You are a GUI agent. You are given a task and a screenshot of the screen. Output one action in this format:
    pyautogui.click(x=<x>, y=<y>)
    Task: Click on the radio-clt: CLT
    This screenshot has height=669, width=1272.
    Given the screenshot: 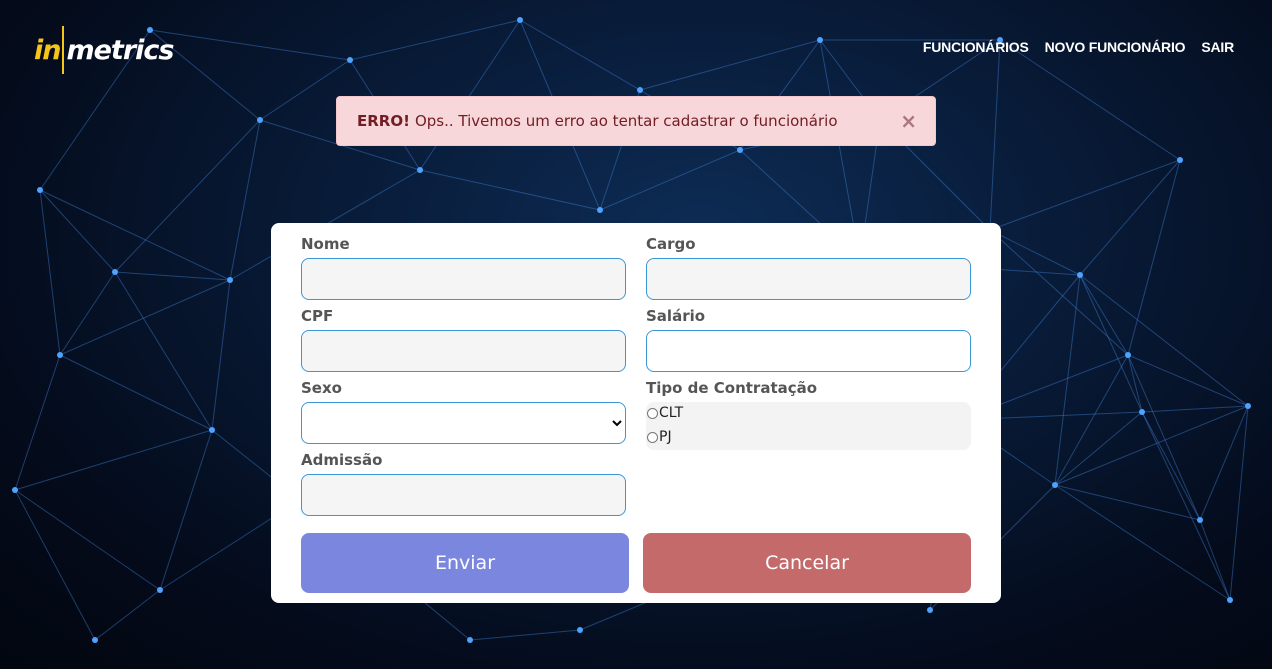 What is the action you would take?
    pyautogui.click(x=664, y=413)
    